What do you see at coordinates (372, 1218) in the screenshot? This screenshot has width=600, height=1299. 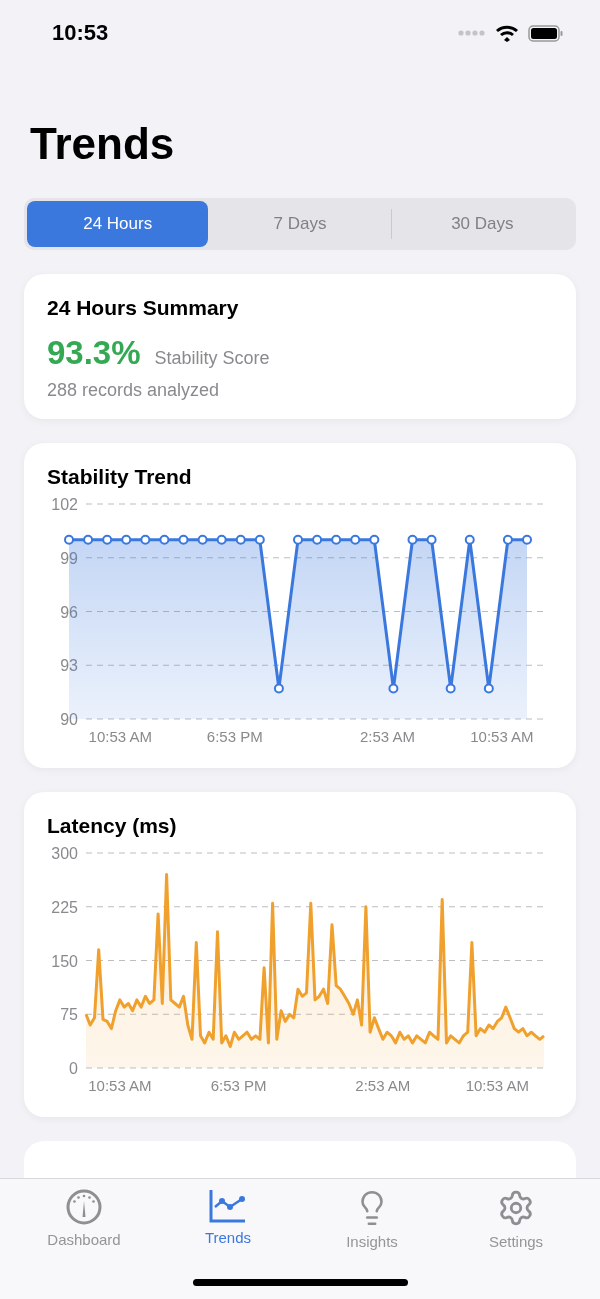 I see `tab-bar-item: Insights` at bounding box center [372, 1218].